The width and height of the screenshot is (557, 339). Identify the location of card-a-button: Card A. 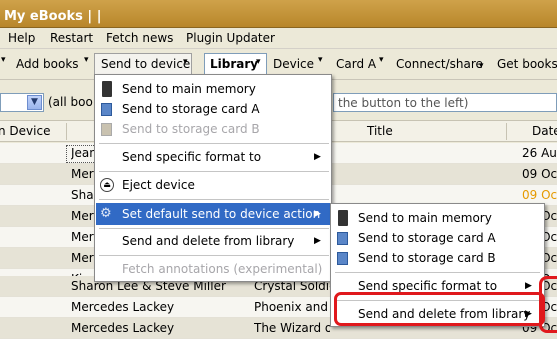
(356, 65).